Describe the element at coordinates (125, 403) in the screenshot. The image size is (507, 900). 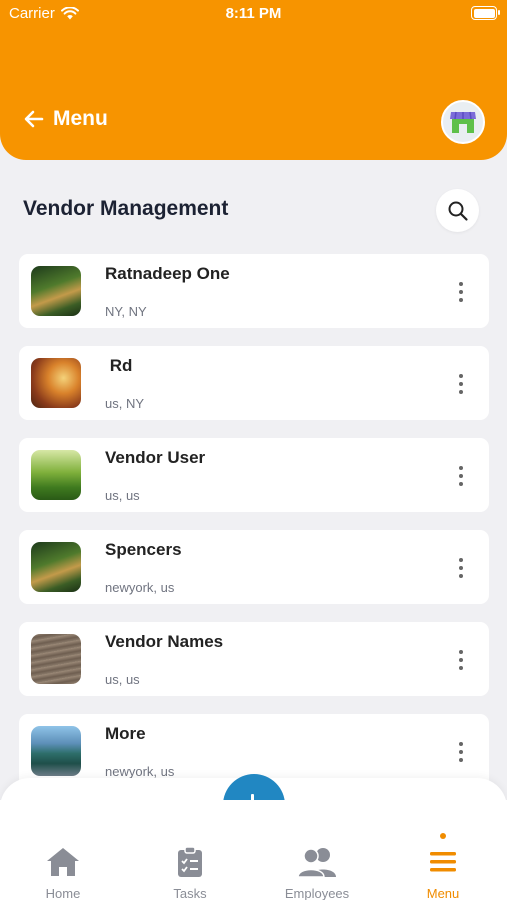
I see `vendor-location: us, NY` at that location.